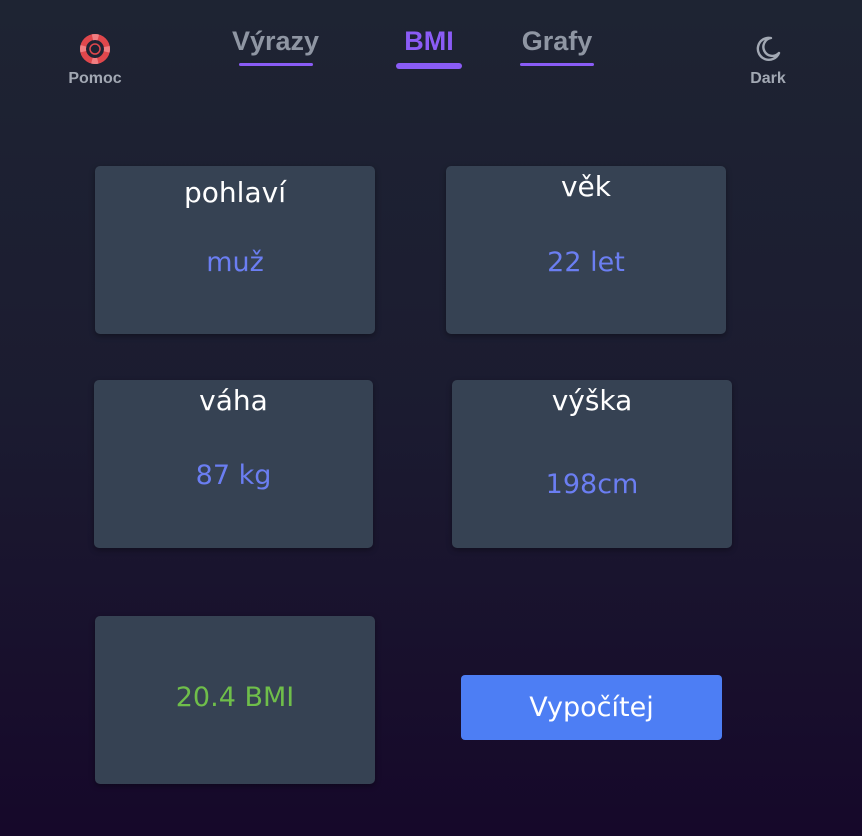 The height and width of the screenshot is (836, 862). What do you see at coordinates (95, 49) in the screenshot?
I see `lifebuoy-icon` at bounding box center [95, 49].